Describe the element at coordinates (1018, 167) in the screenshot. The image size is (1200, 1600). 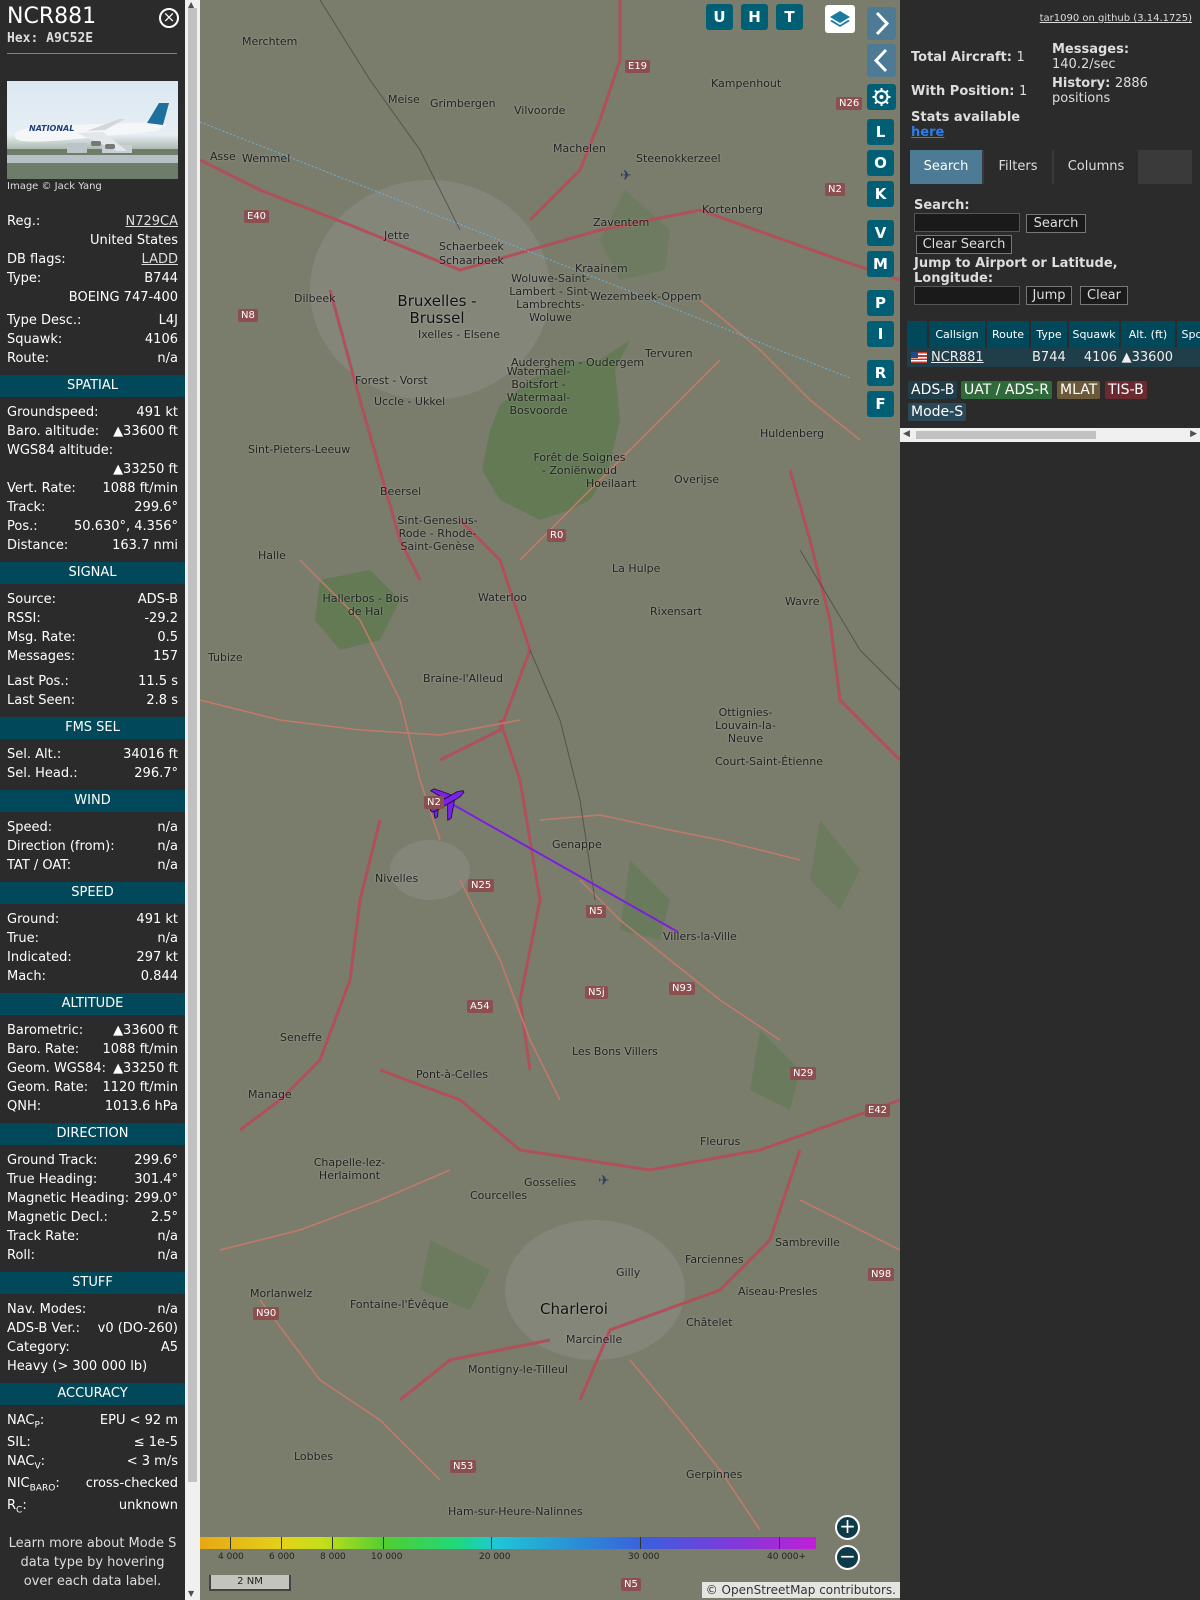
I see `tab-filters: Filters` at that location.